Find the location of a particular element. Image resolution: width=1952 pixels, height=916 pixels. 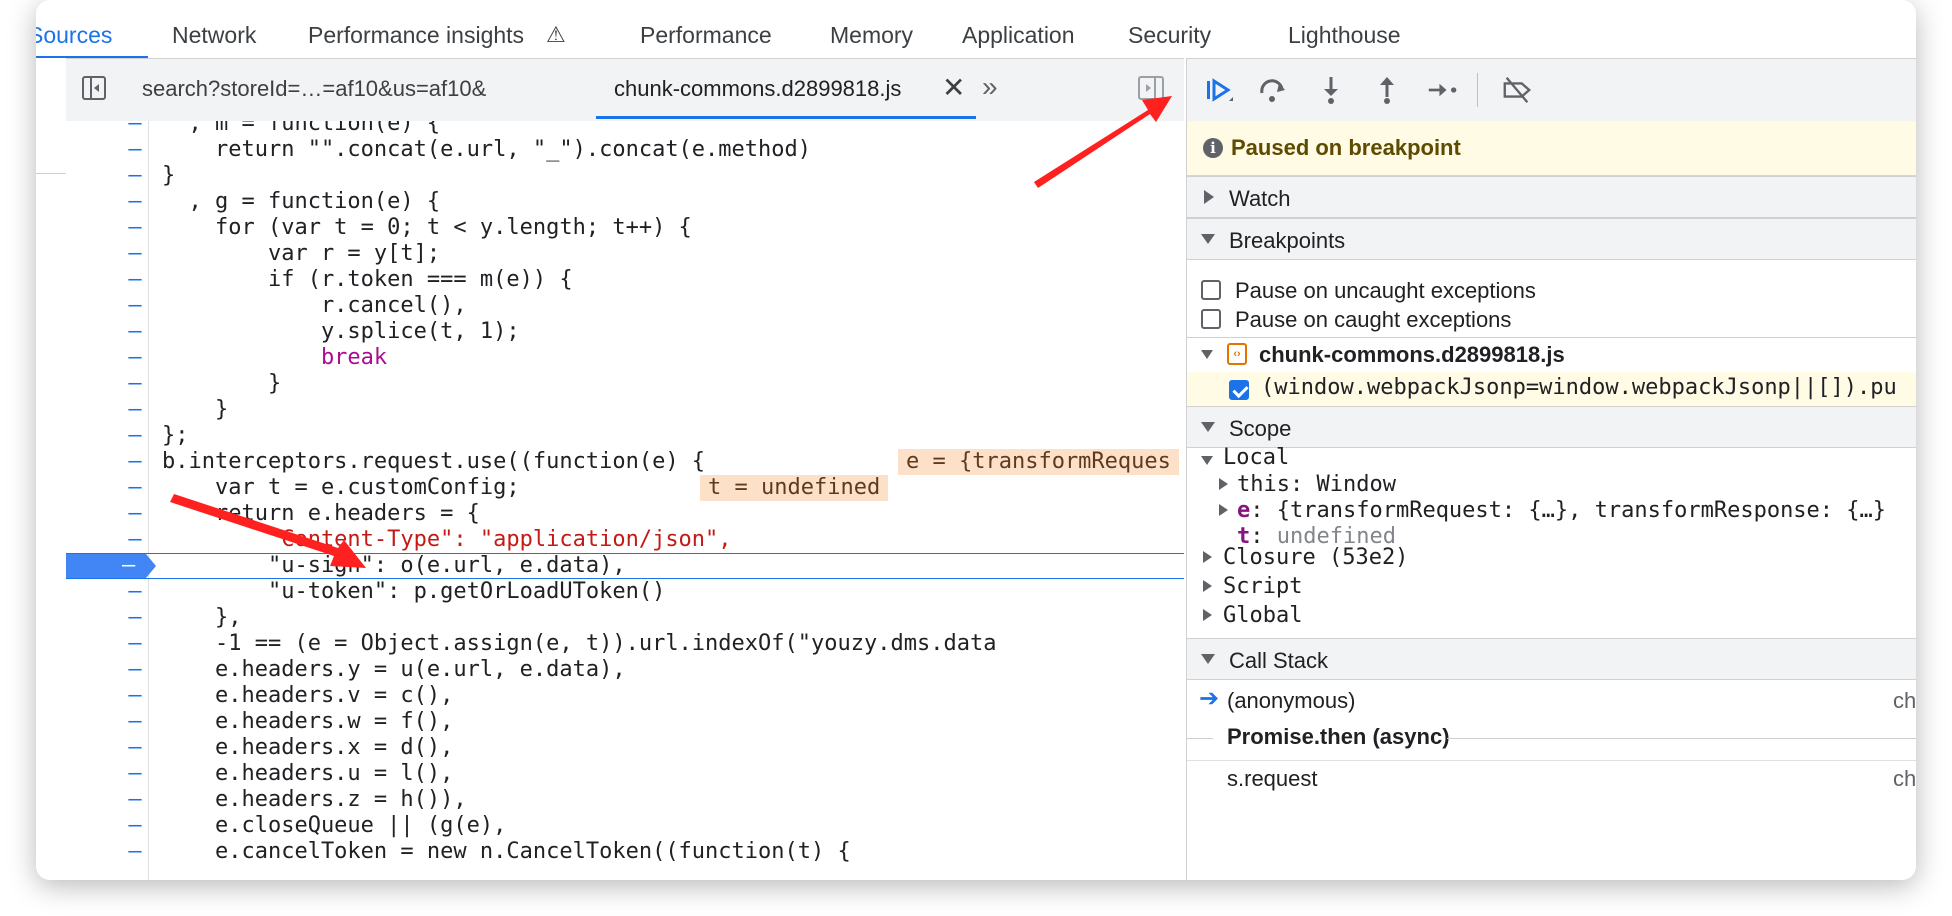

close-icon: ✕ is located at coordinates (953, 87).